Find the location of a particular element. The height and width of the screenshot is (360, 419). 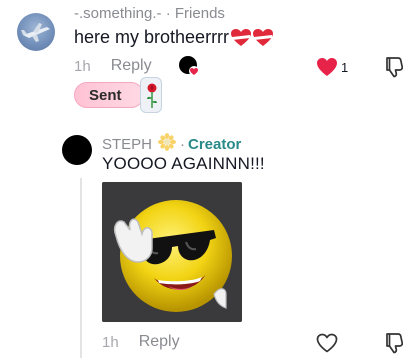

sunglasses-smiley-sticker-image is located at coordinates (172, 252).